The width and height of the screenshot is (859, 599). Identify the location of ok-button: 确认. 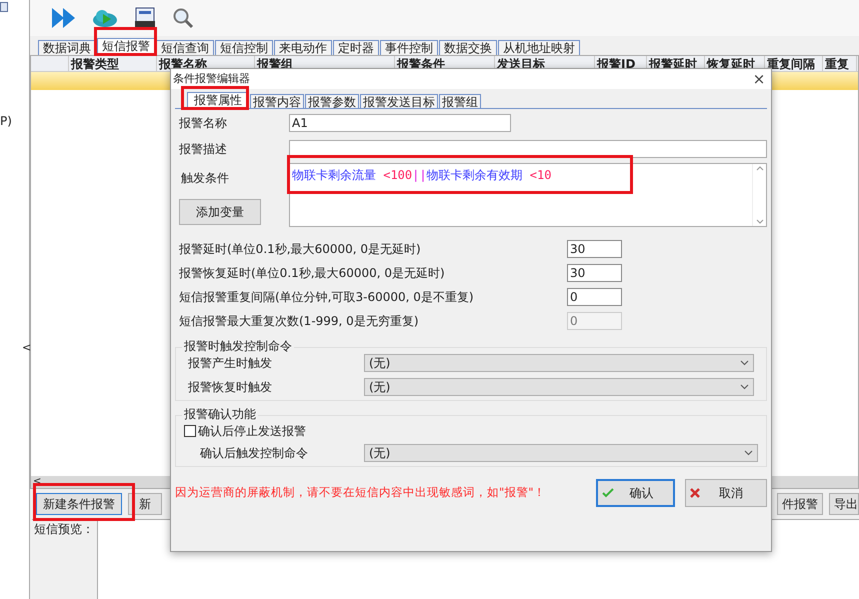
(636, 493).